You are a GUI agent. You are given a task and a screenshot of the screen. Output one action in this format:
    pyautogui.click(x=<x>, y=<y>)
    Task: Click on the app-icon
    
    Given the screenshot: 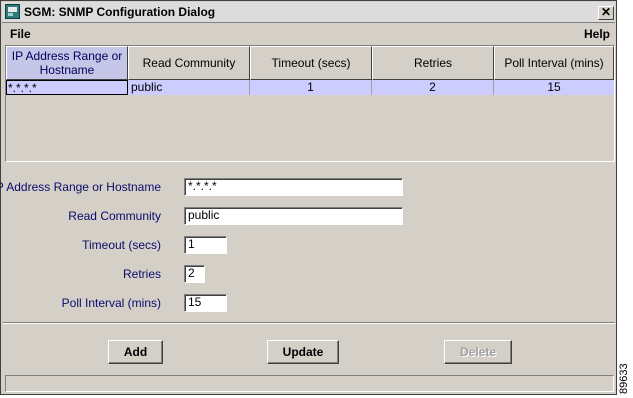 What is the action you would take?
    pyautogui.click(x=12, y=11)
    